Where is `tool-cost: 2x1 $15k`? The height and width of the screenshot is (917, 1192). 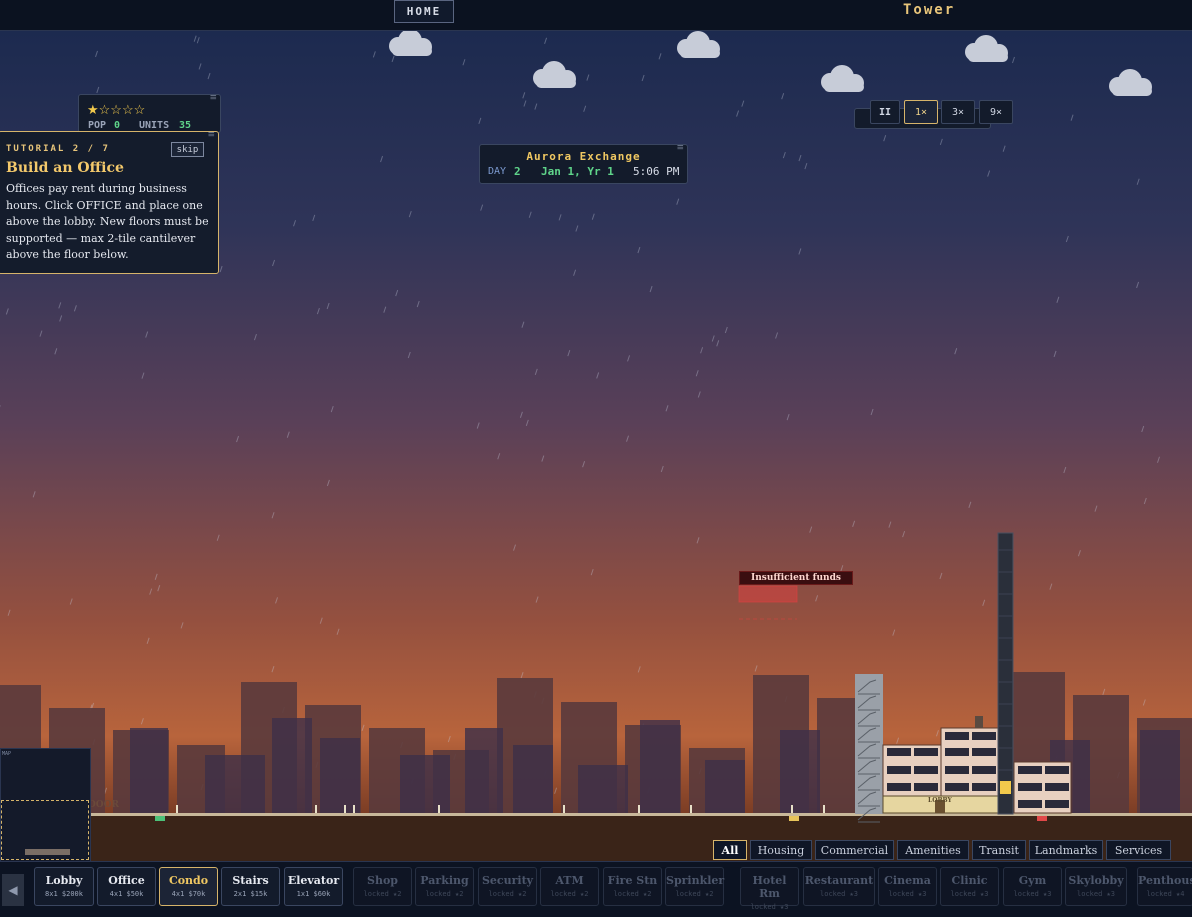 tool-cost: 2x1 $15k is located at coordinates (250, 894).